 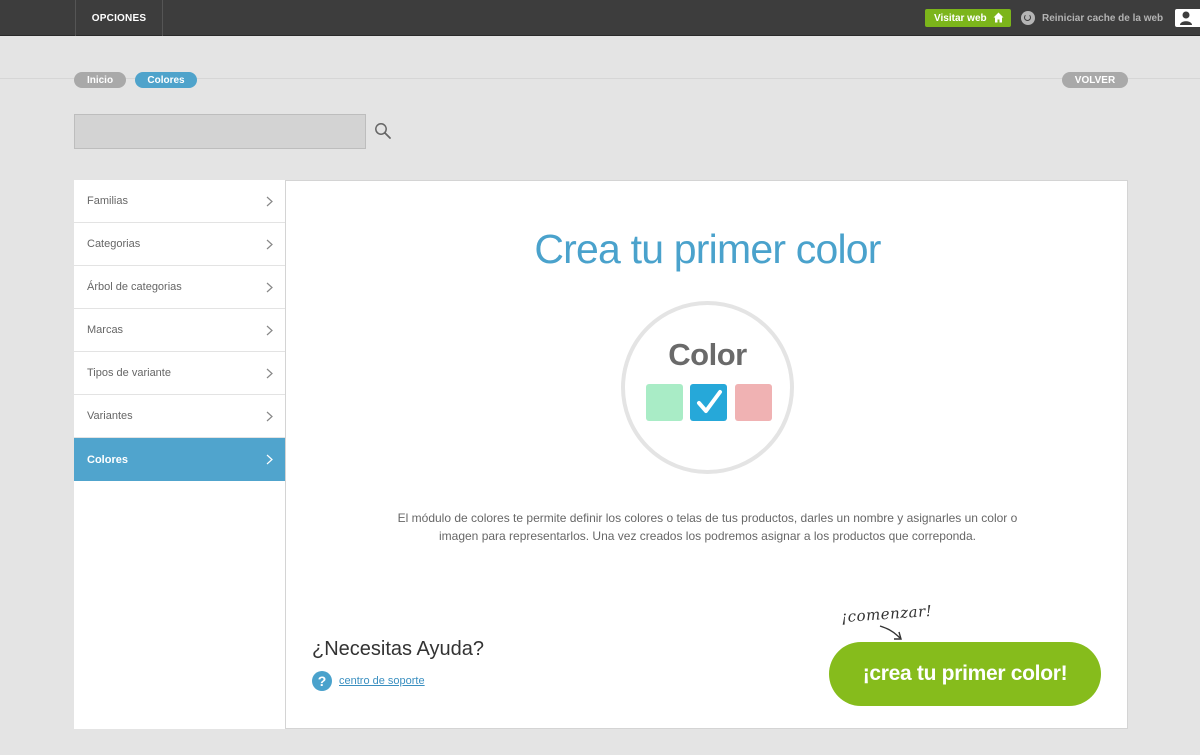 I want to click on user-menu-button, so click(x=1187, y=18).